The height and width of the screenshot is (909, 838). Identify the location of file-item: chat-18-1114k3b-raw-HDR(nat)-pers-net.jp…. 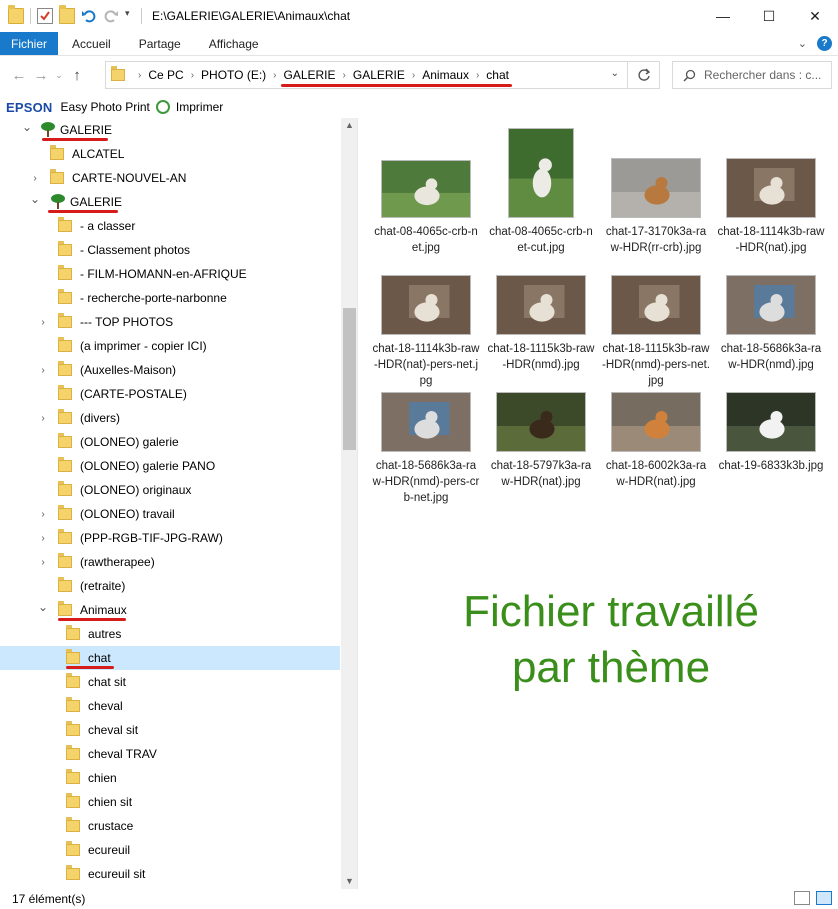
(426, 332).